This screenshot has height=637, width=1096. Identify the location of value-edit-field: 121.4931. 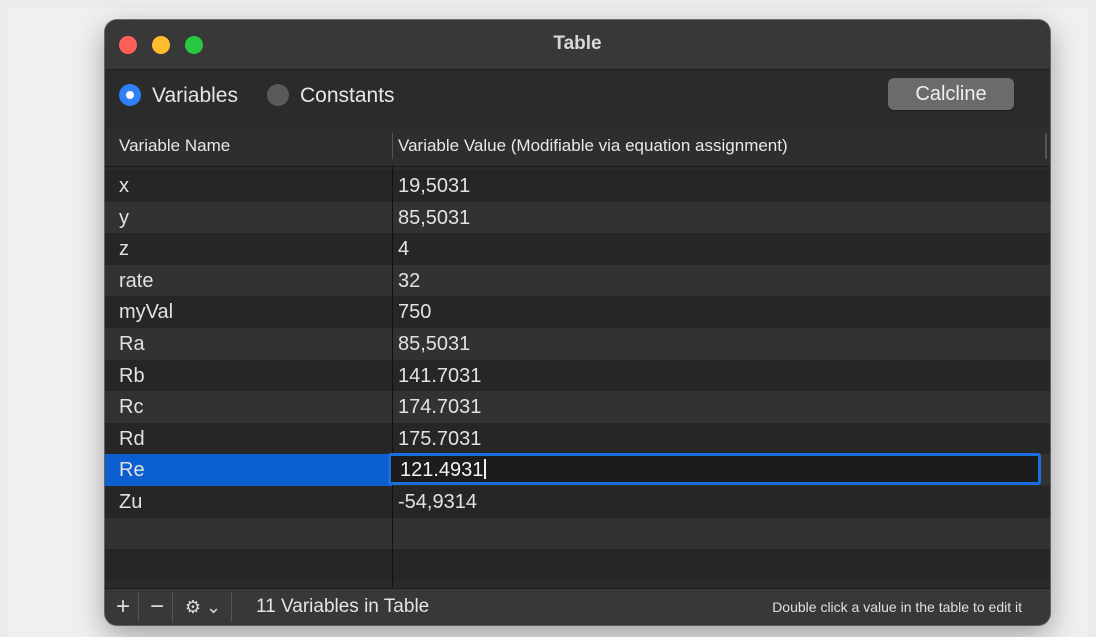
(714, 469).